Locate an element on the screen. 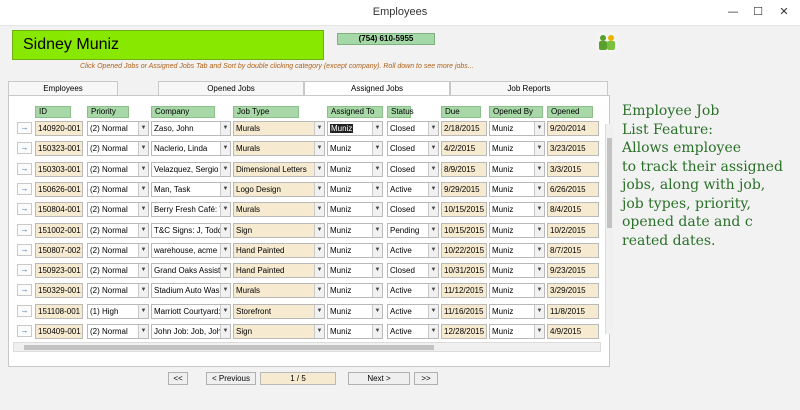 The height and width of the screenshot is (410, 800). column-header-job-type: Job Type is located at coordinates (266, 112).